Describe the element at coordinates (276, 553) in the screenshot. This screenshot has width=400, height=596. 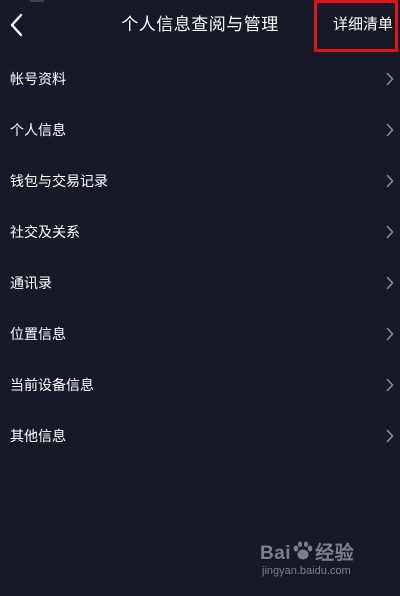
I see `watermark-brand-text: Bai` at that location.